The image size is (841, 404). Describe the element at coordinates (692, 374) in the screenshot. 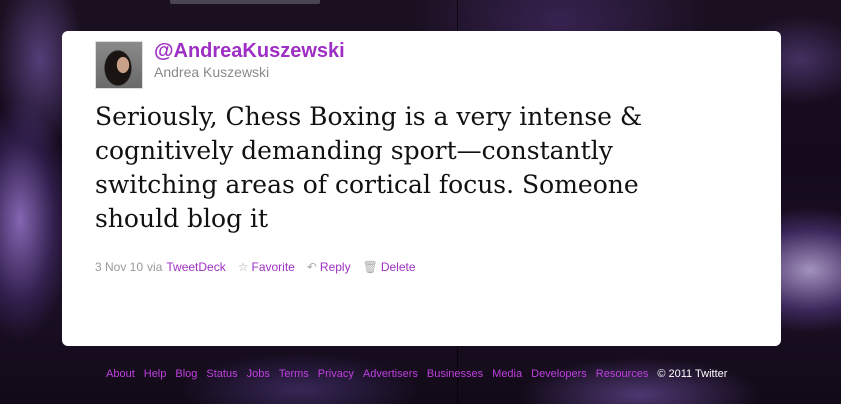

I see `footer-copyright: © 2011 Twitter` at that location.